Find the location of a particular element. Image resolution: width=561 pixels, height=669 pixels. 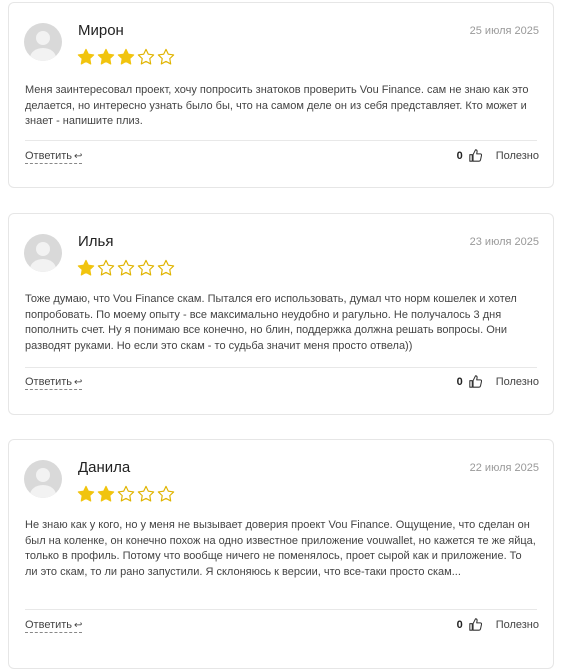

reviewer-name: Мирон is located at coordinates (101, 30).